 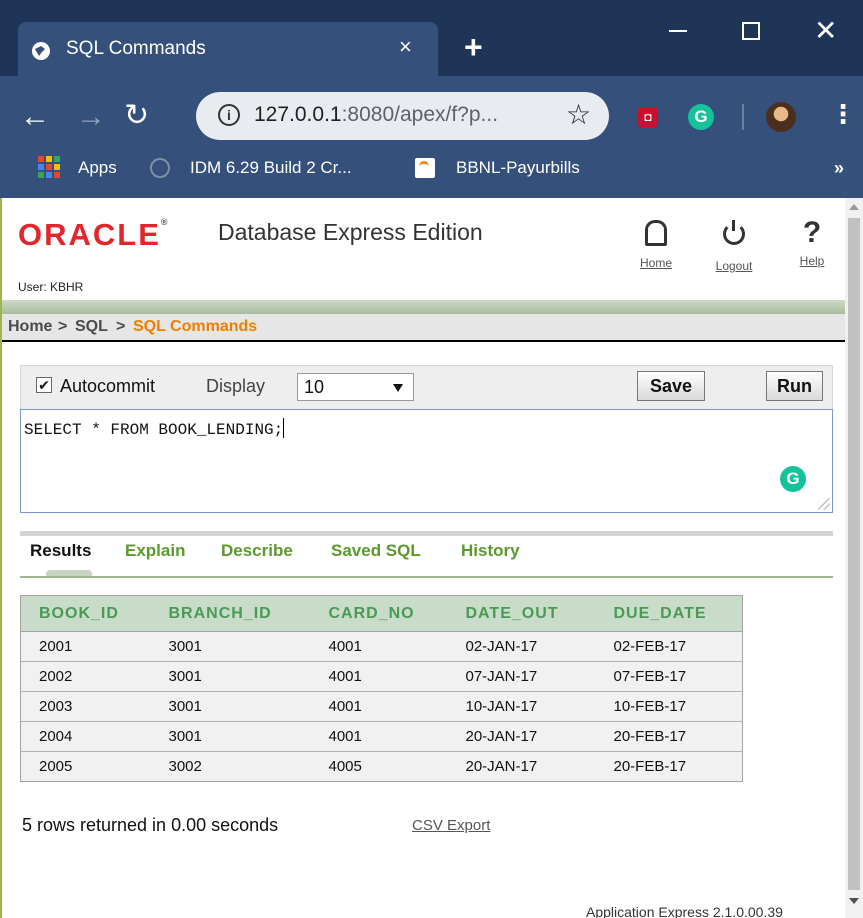 I want to click on column-header: DATE_OUT, so click(x=521, y=613).